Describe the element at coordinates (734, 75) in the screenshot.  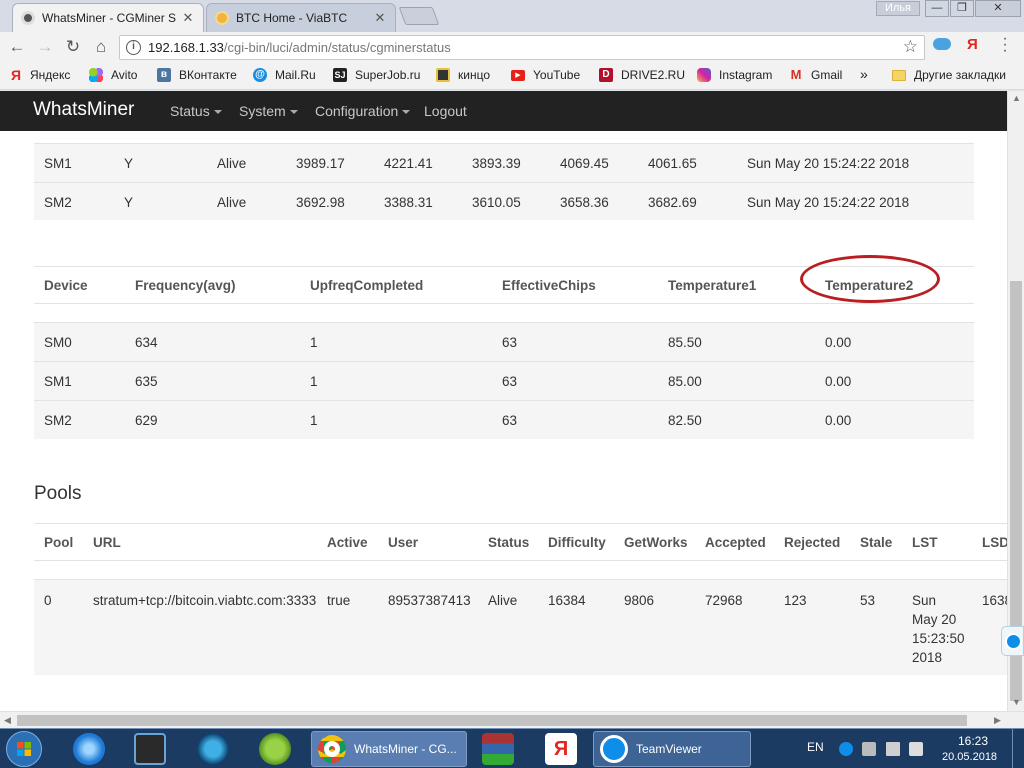
I see `bookmark-instagram: Instagram` at that location.